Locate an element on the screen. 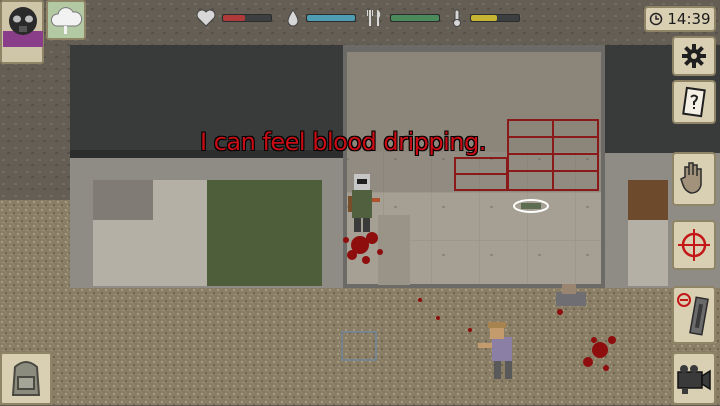 This screenshot has width=720, height=406. health-bar is located at coordinates (247, 18).